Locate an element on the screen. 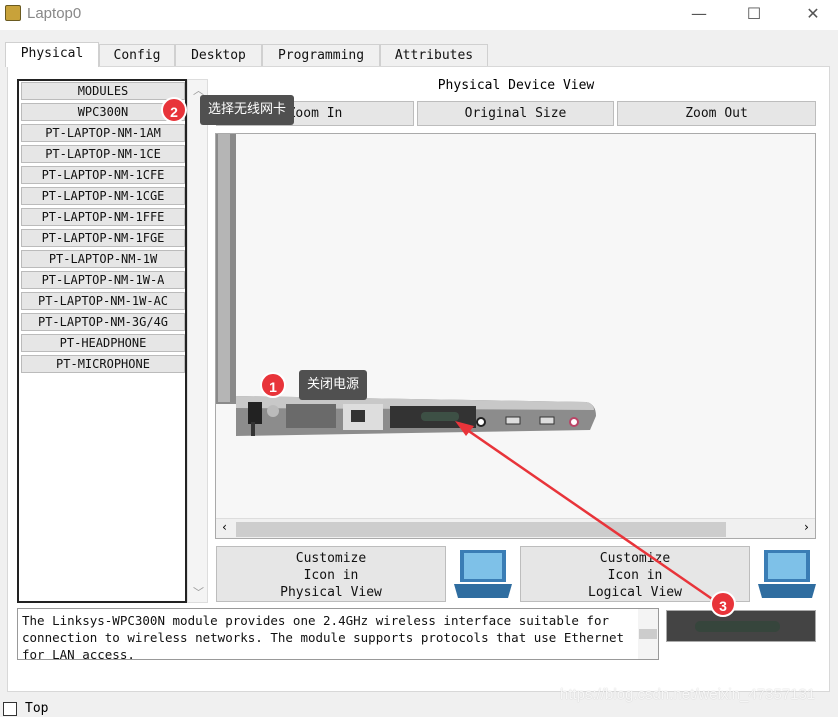 This screenshot has height=717, width=838. ethernet-port-icon is located at coordinates (358, 416).